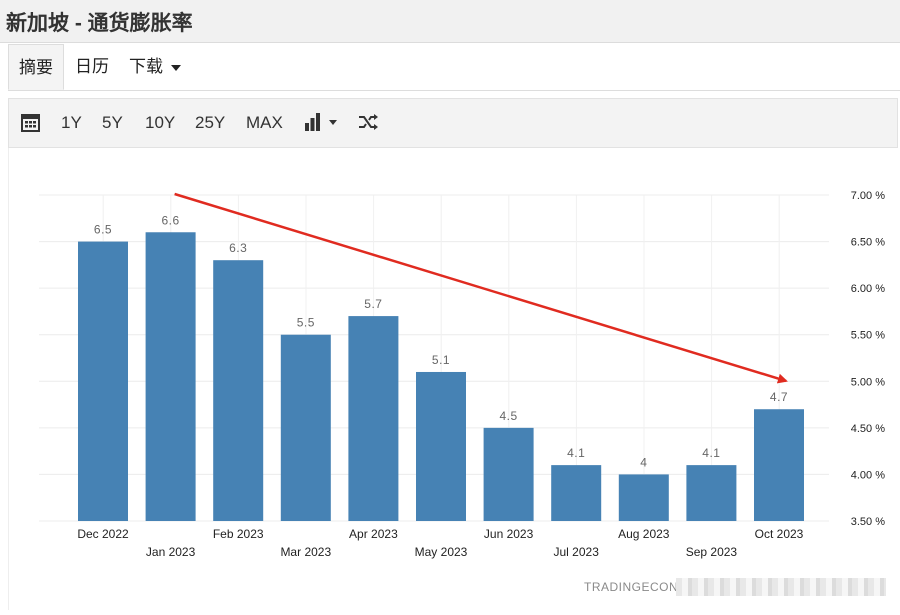 The image size is (900, 615). What do you see at coordinates (868, 429) in the screenshot?
I see `y-tick-label: 4.50 %` at bounding box center [868, 429].